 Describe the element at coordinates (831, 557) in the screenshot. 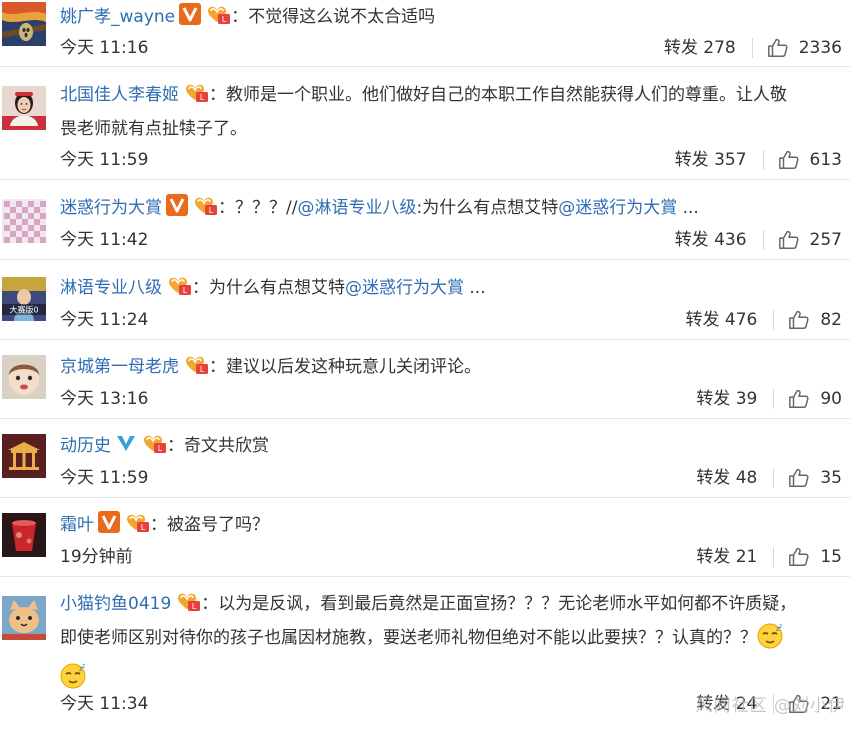

I see `like-count: 15` at that location.